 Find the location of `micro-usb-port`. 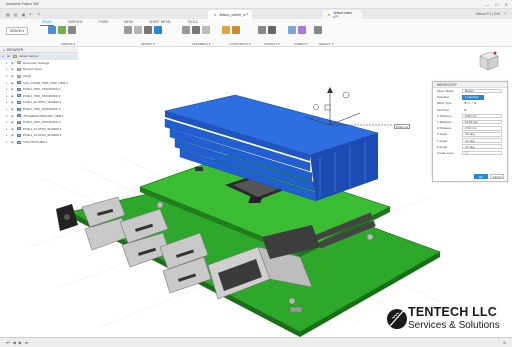

micro-usb-port is located at coordinates (296, 309).